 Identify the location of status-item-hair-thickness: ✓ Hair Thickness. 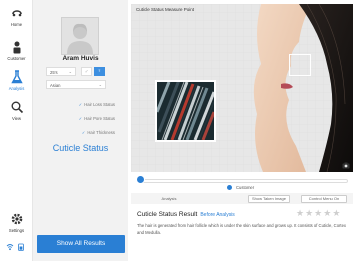
(74, 132).